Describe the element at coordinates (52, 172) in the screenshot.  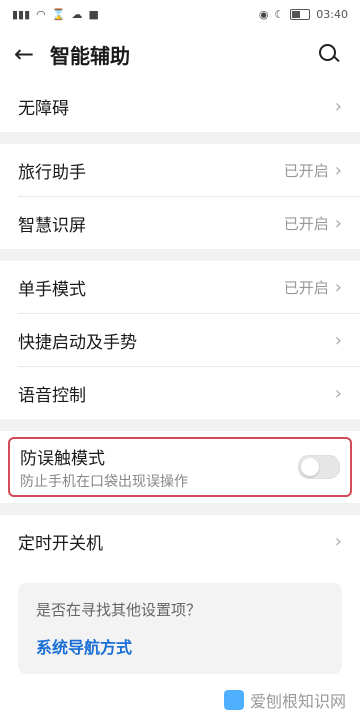
I see `row-label: 旅行助手` at that location.